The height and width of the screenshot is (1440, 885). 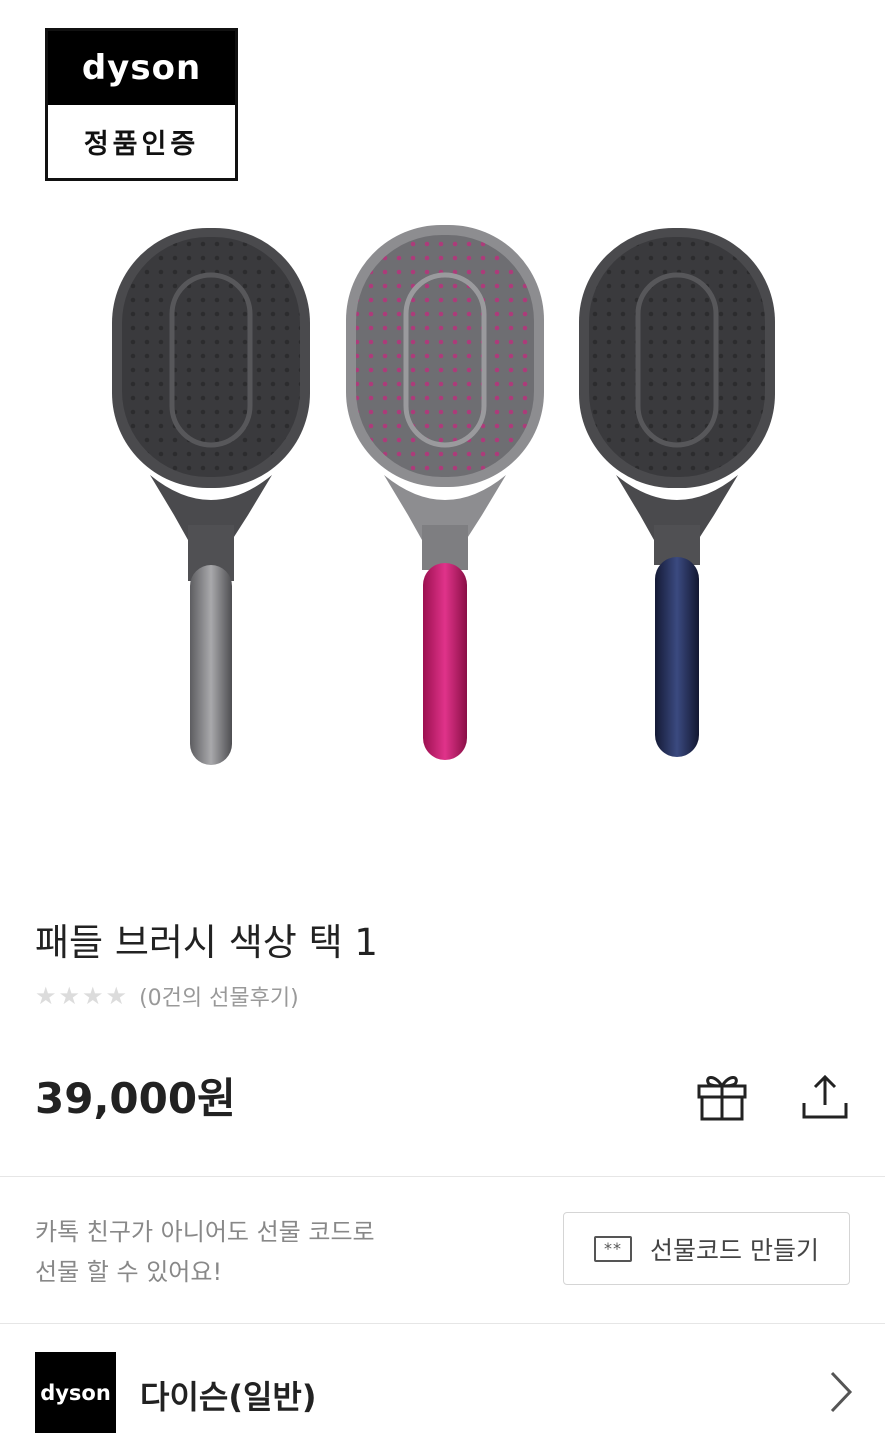 I want to click on promo-line: 카톡 친구가 아니어도 선물 코드로, so click(x=205, y=1232).